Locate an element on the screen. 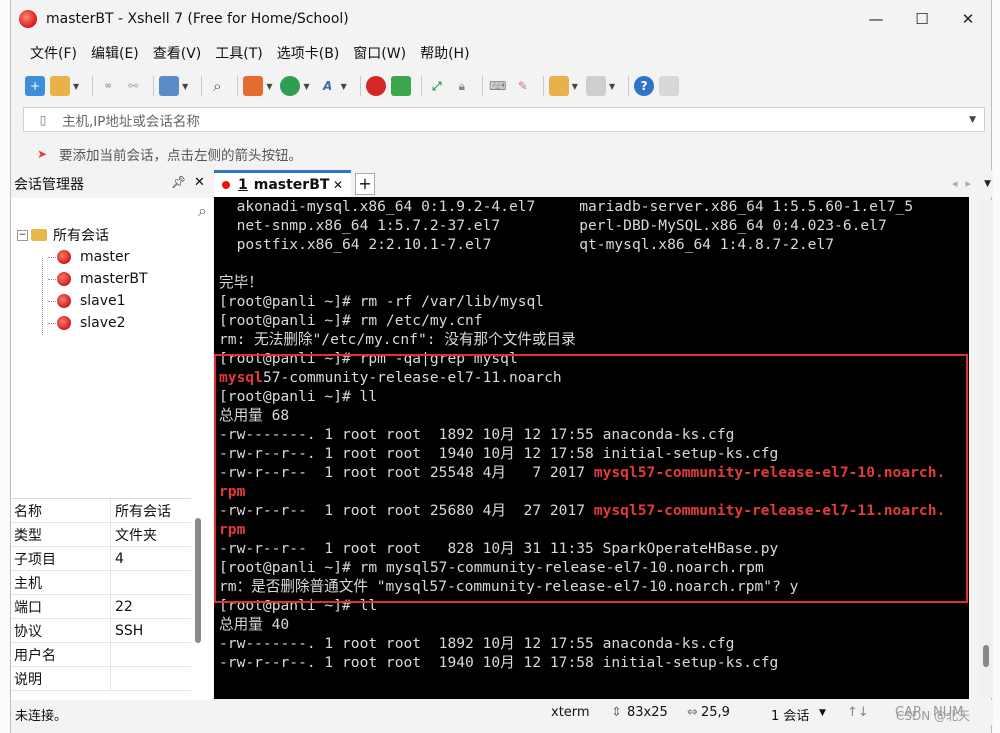 Image resolution: width=1000 pixels, height=733 pixels. help-icon: ? is located at coordinates (644, 86).